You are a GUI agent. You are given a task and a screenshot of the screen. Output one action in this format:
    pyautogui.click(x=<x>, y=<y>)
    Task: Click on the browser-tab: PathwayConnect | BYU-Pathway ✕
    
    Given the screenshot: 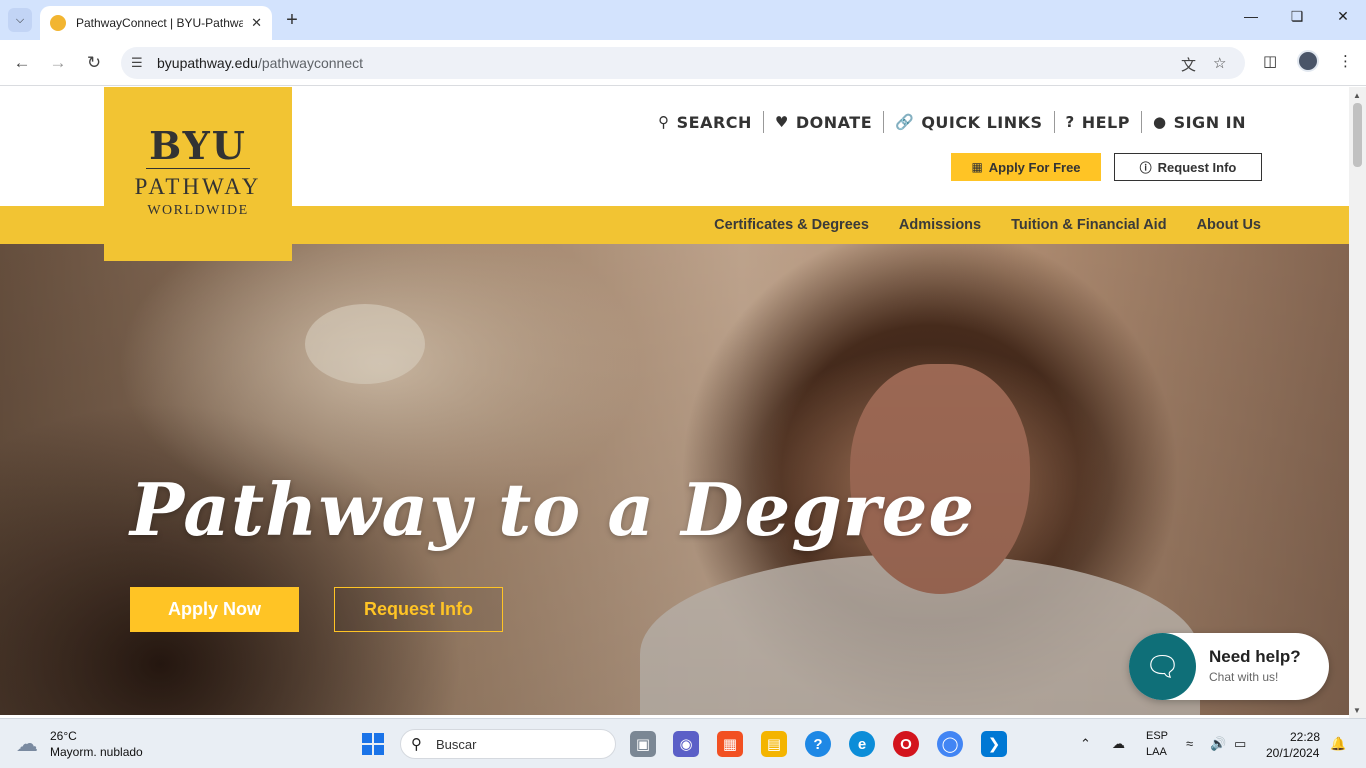 What is the action you would take?
    pyautogui.click(x=156, y=23)
    